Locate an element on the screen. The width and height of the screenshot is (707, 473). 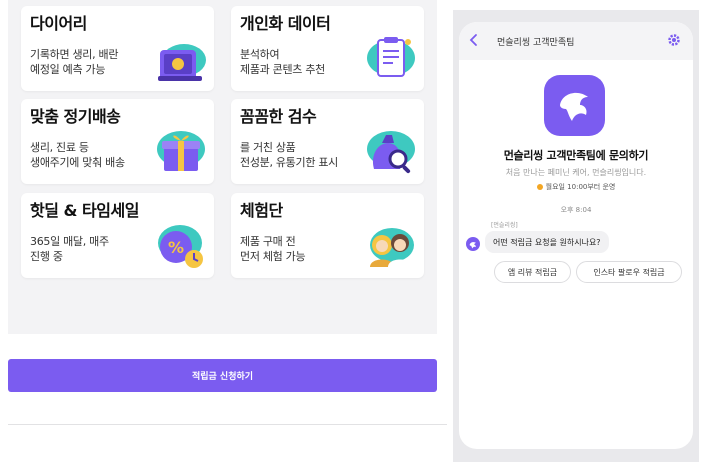
card-title: 맞춤 정기배송 is located at coordinates (75, 116).